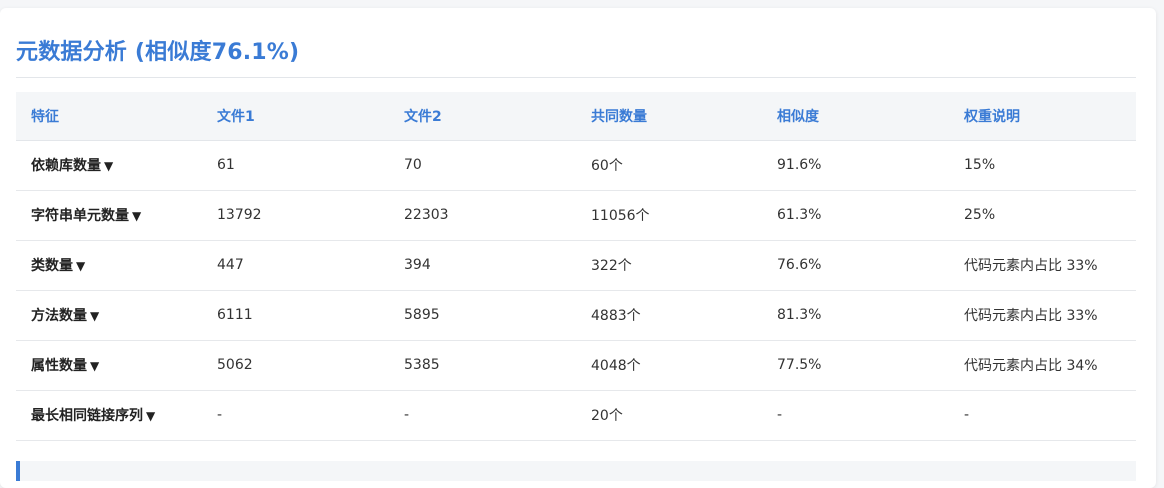  Describe the element at coordinates (109, 116) in the screenshot. I see `column-header-feature: 特征` at that location.